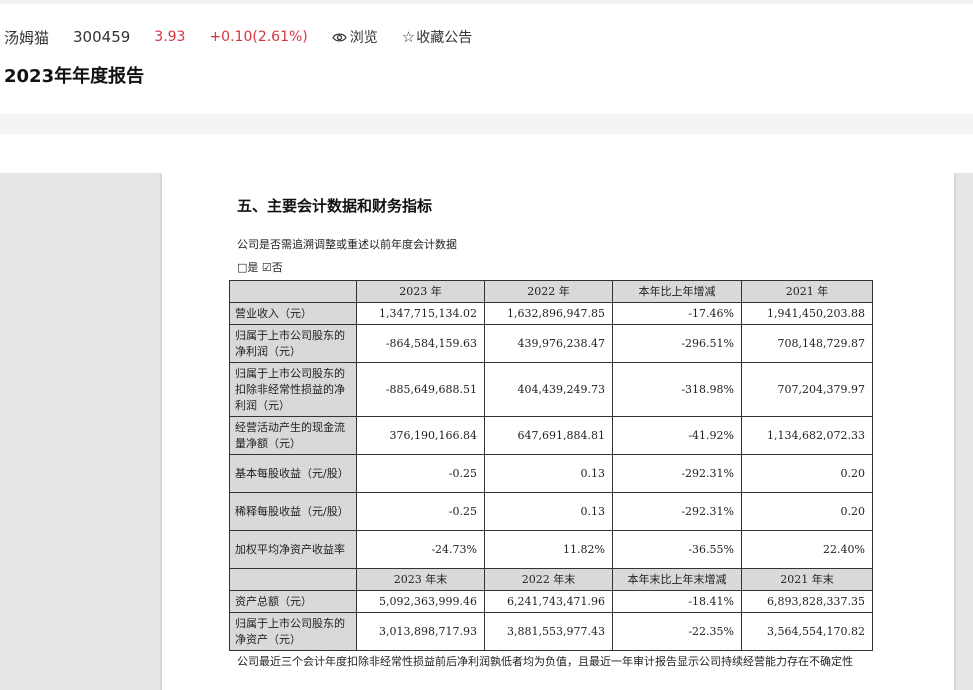  Describe the element at coordinates (420, 435) in the screenshot. I see `cell-value: 376,190,166.84` at that location.